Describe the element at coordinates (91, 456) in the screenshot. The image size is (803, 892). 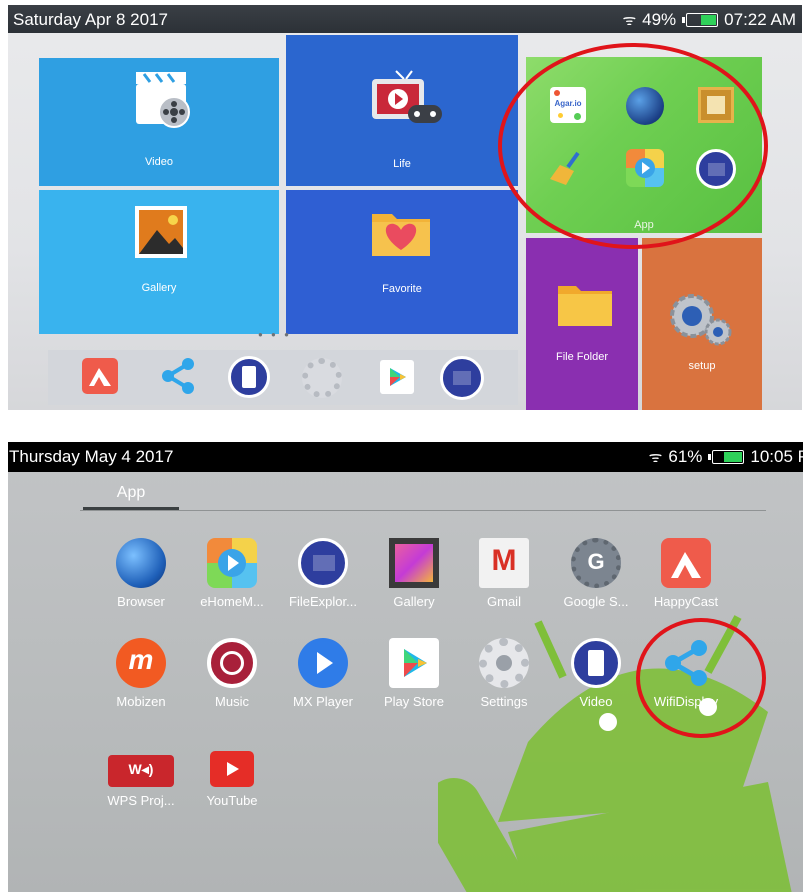
I see `status-date: Thursday May 4 2017` at that location.